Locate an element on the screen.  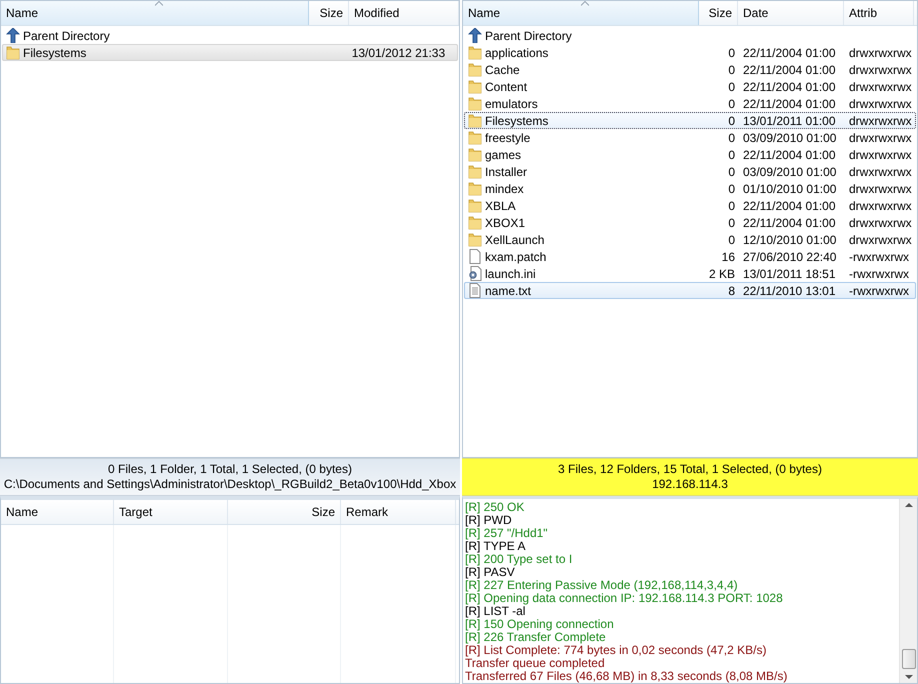
log-line: [R] 250 OK is located at coordinates (495, 507).